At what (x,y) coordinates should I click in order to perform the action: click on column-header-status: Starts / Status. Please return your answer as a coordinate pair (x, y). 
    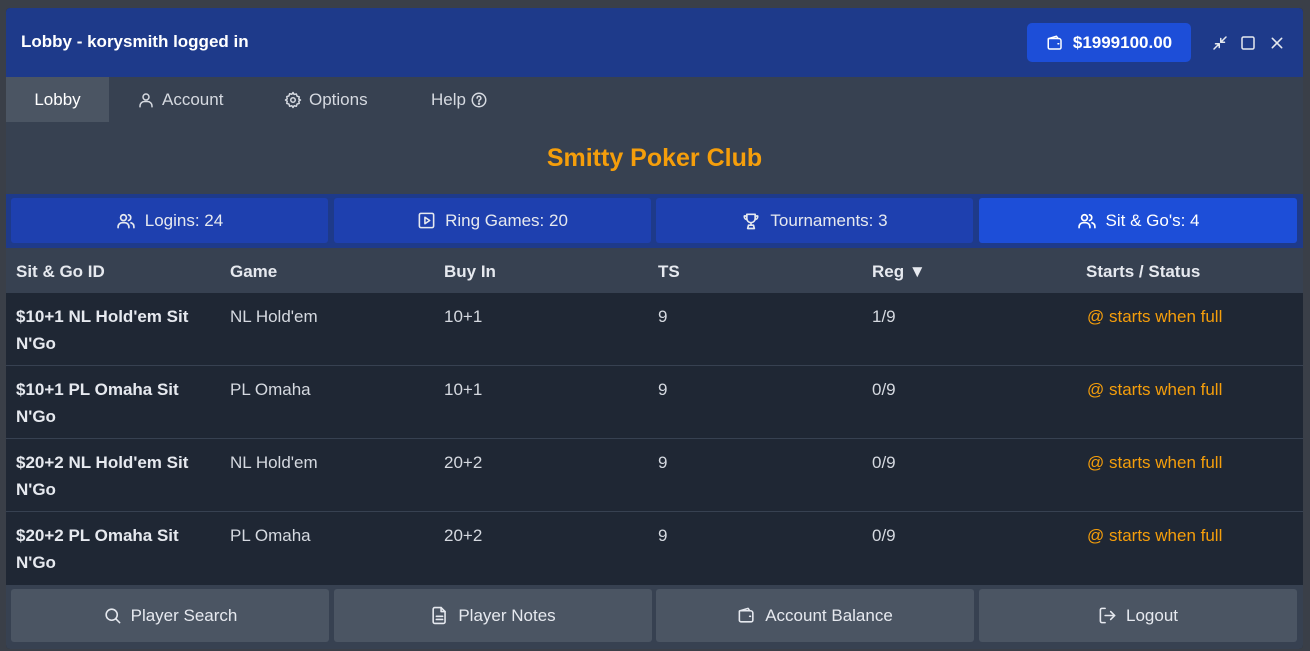
    Looking at the image, I should click on (1143, 272).